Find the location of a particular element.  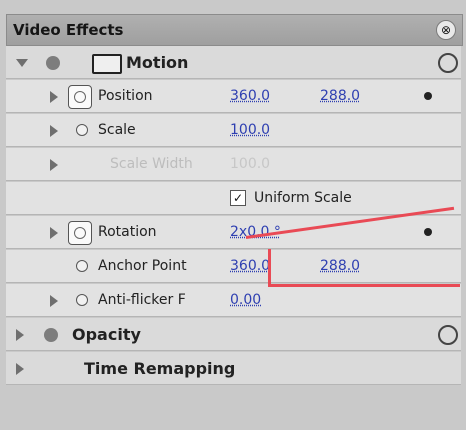

anchor-point-label: Anchor Point is located at coordinates (142, 266).